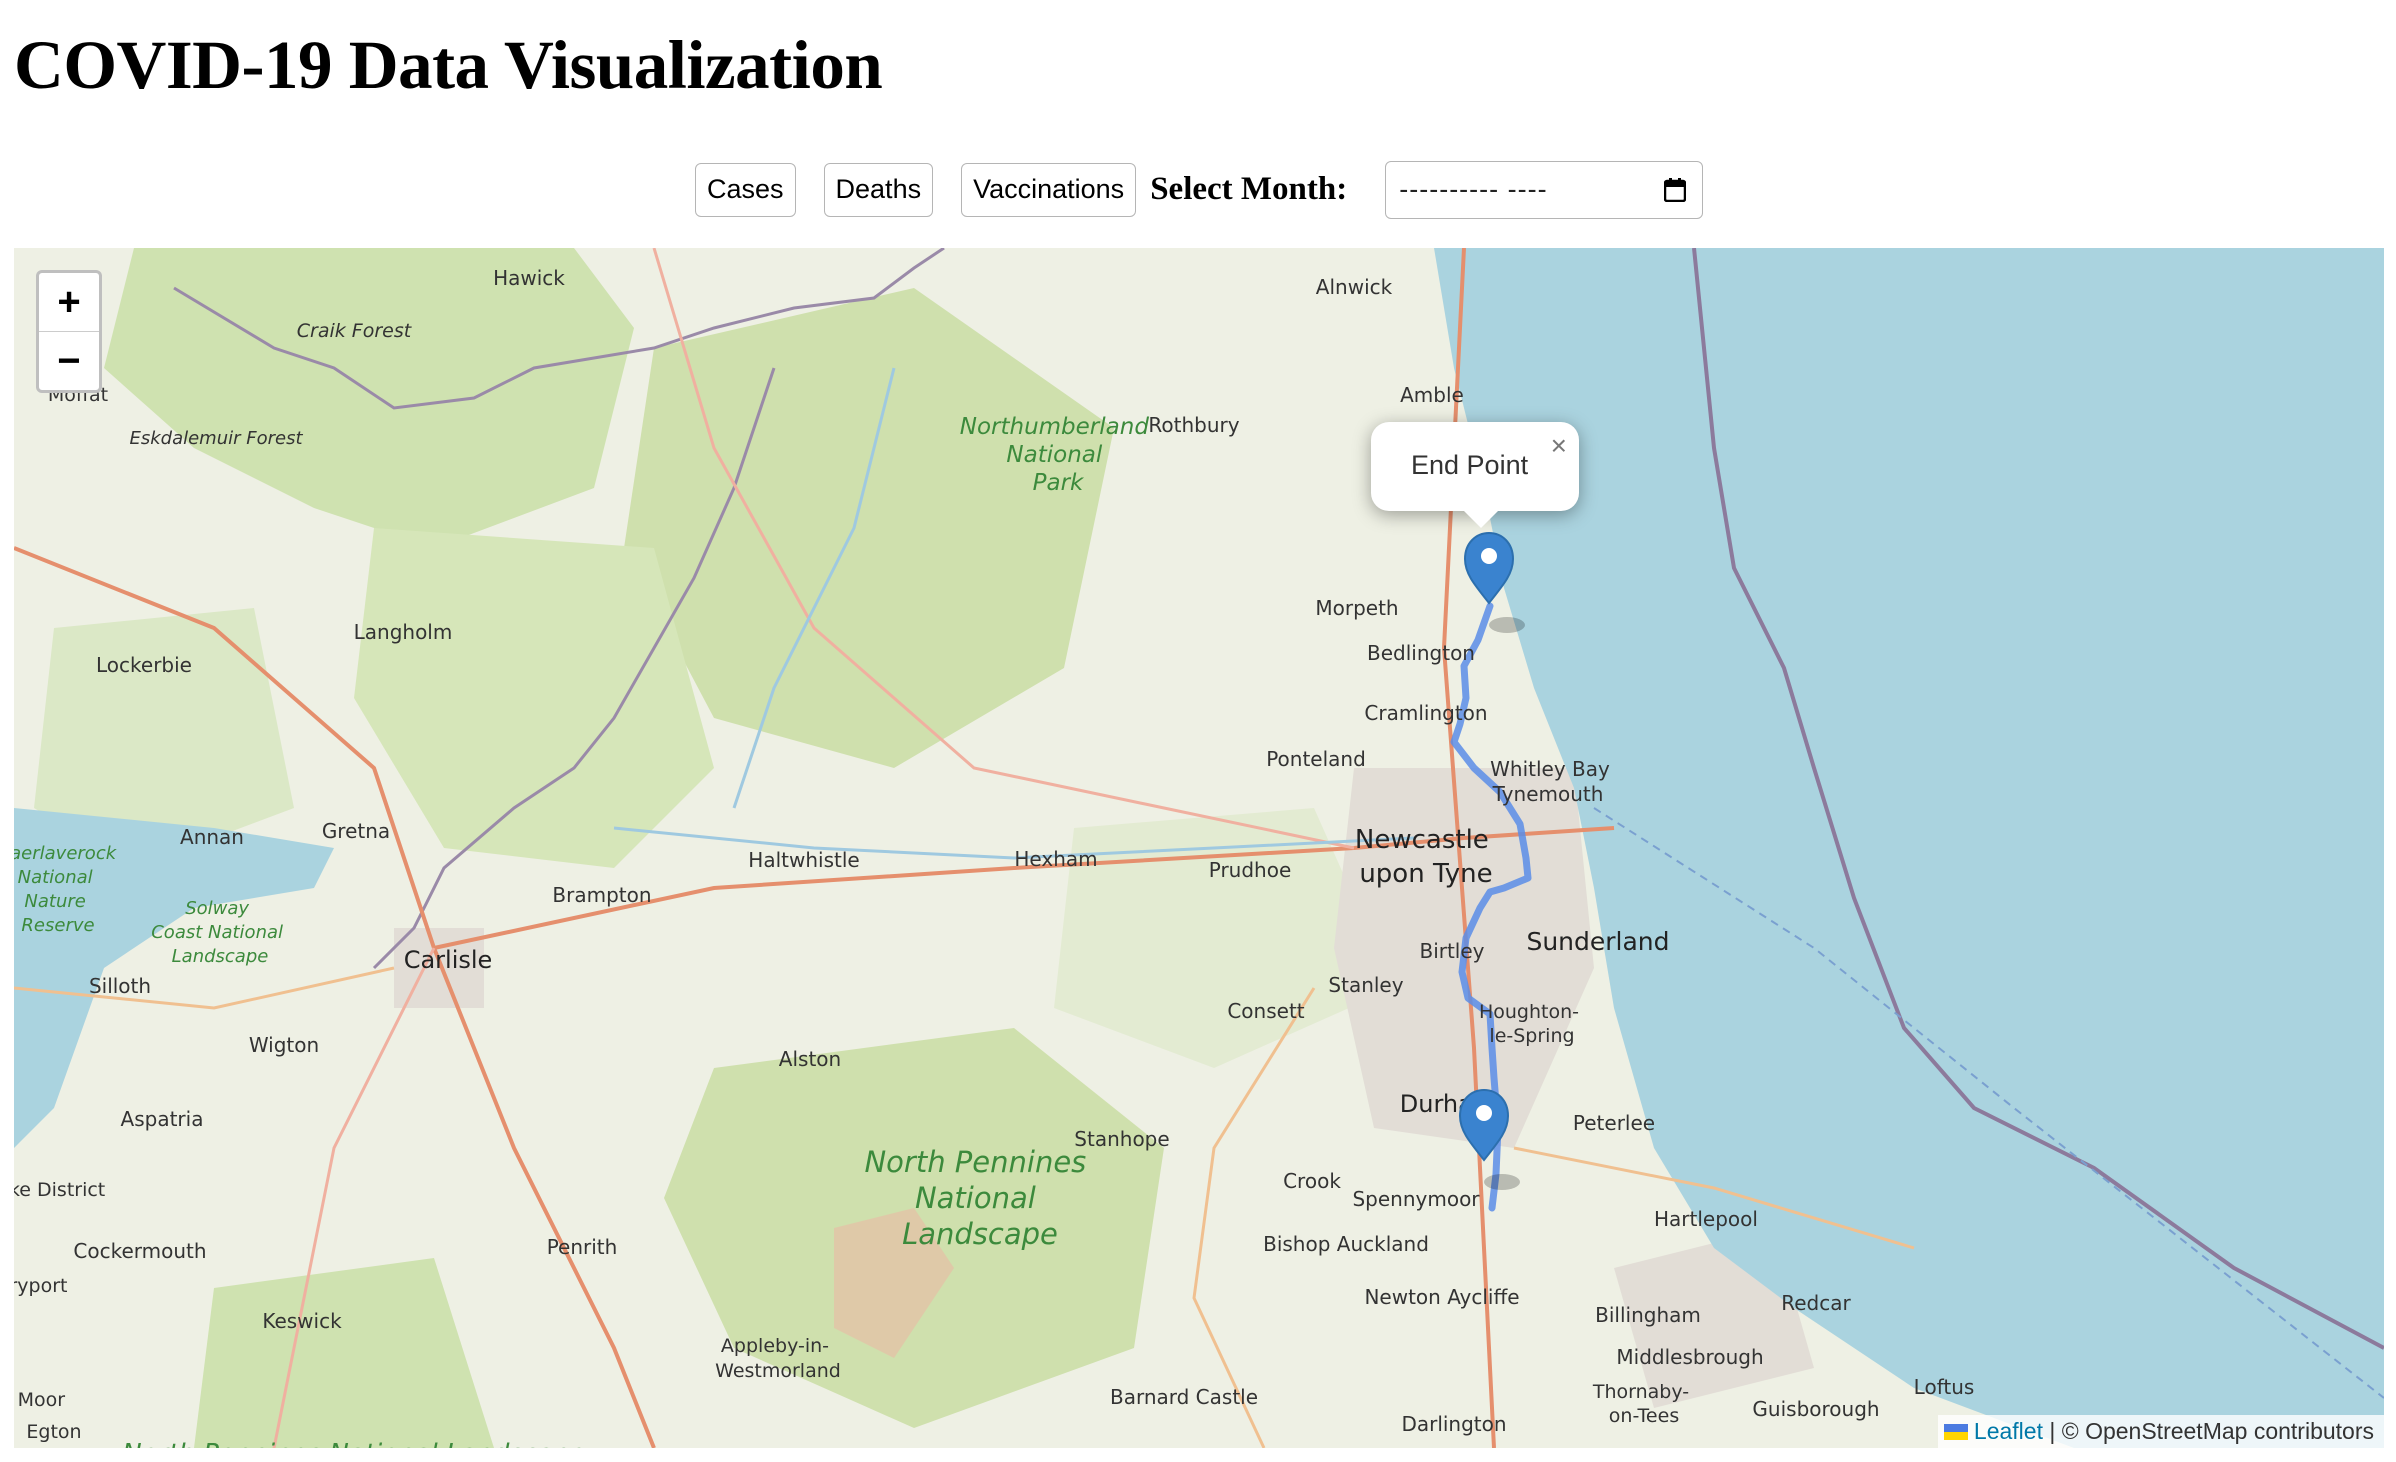  Describe the element at coordinates (1559, 446) in the screenshot. I see `close-icon: ×` at that location.